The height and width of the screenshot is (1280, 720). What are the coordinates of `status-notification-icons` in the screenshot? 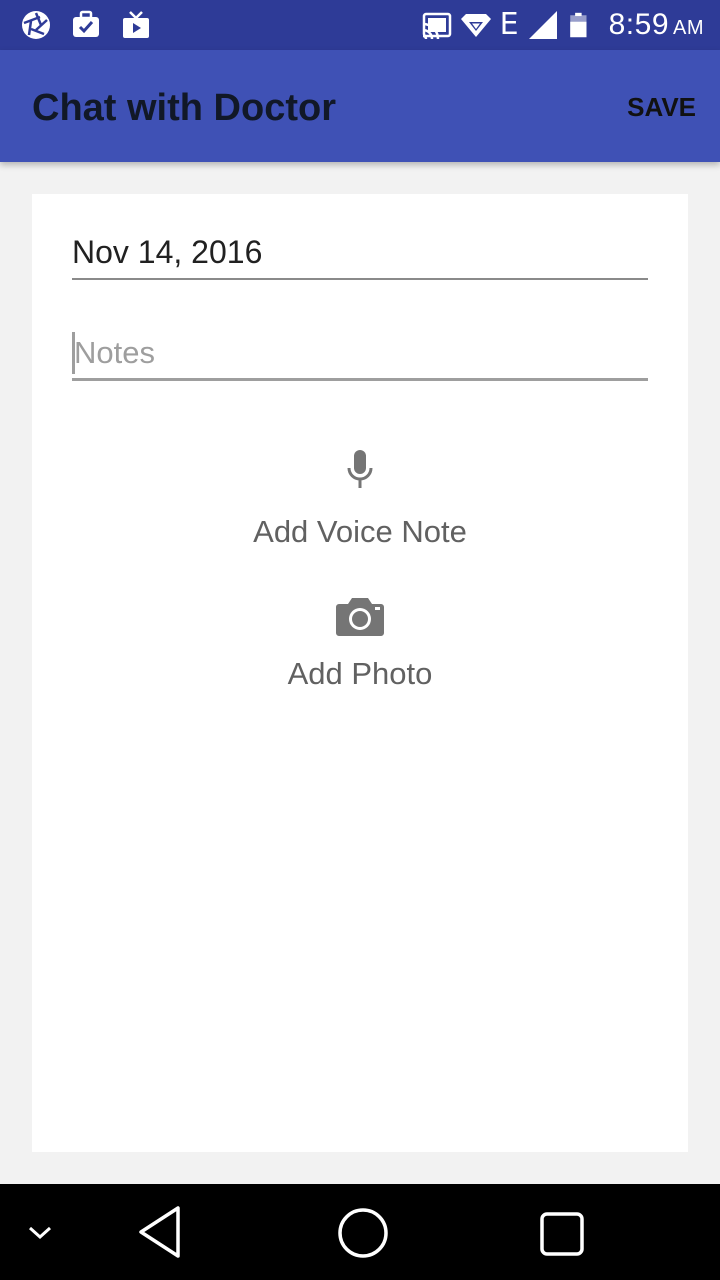 It's located at (86, 25).